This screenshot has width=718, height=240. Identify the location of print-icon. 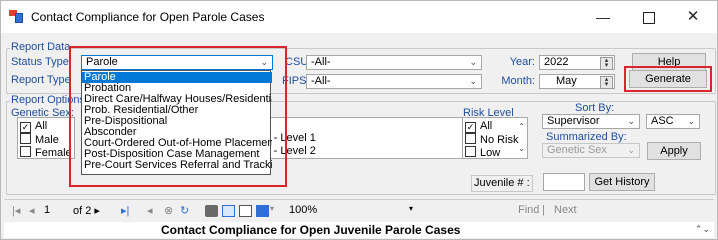
(211, 211).